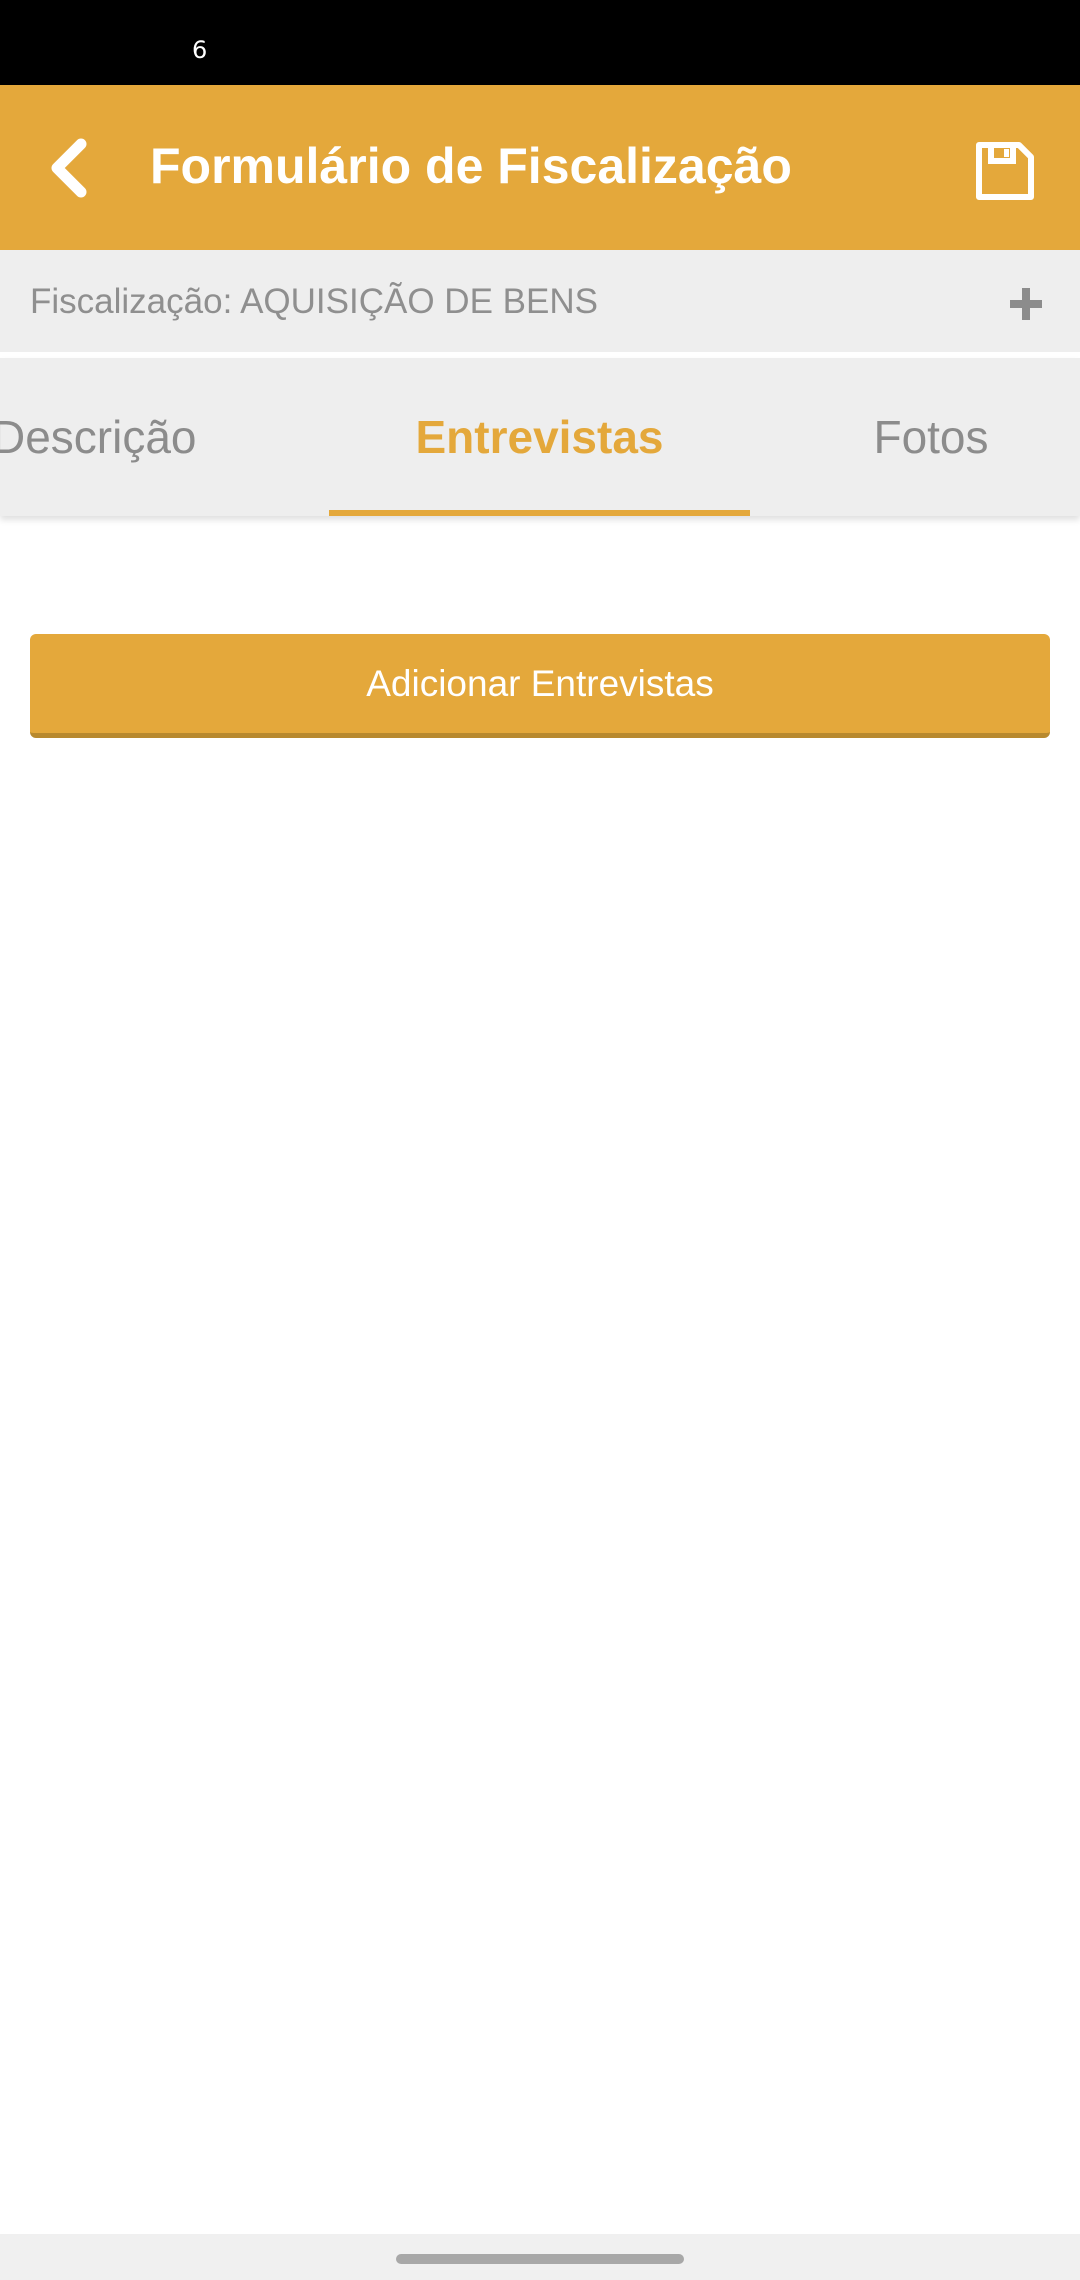 This screenshot has width=1080, height=2280. I want to click on add-interviews-button: Adicionar Entrevistas, so click(540, 686).